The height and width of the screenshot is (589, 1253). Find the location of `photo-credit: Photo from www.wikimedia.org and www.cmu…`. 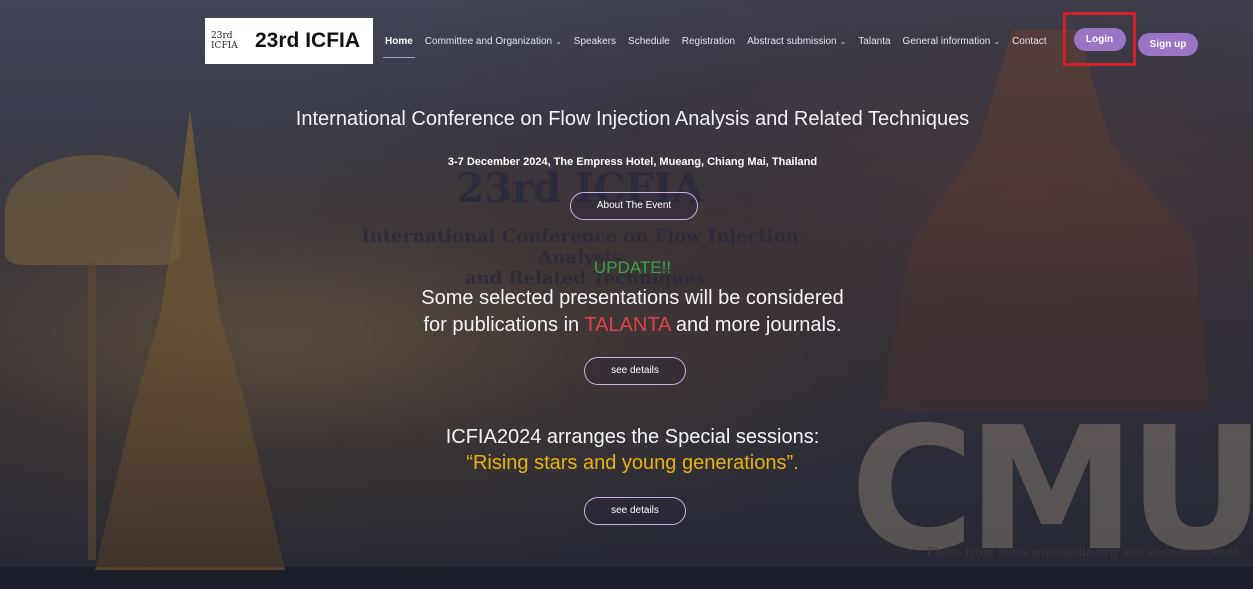

photo-credit: Photo from www.wikimedia.org and www.cmu… is located at coordinates (1083, 552).